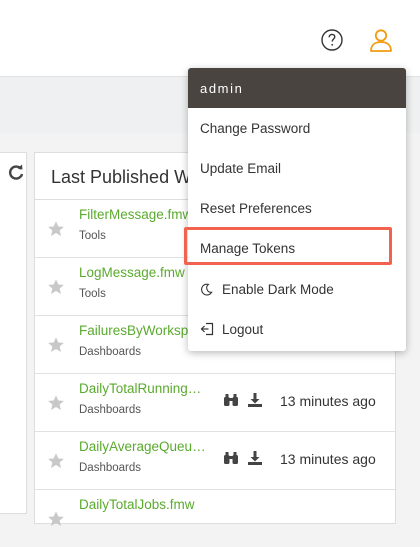 This screenshot has width=420, height=547. What do you see at coordinates (297, 168) in the screenshot?
I see `update-email-item: Update Email` at bounding box center [297, 168].